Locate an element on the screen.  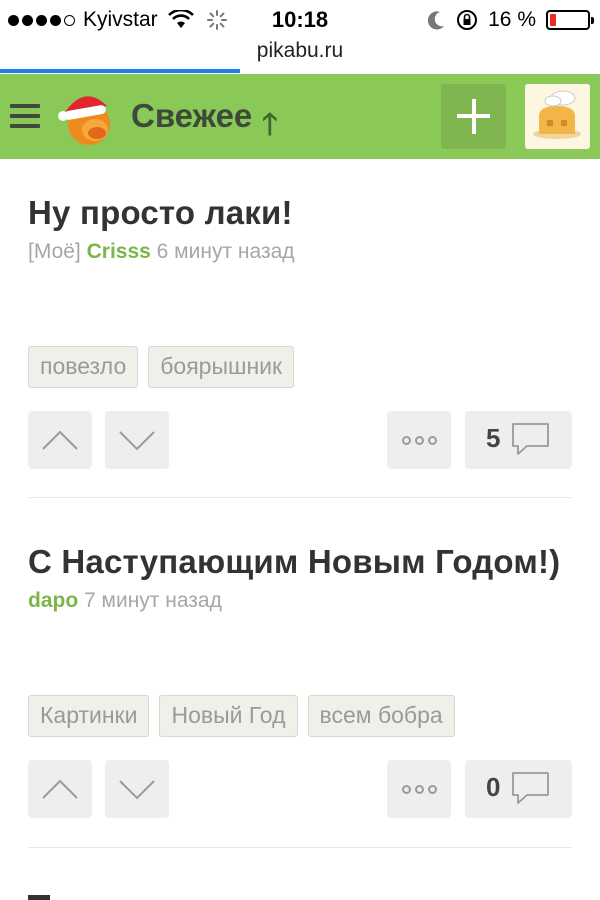
pikabu-logo is located at coordinates (86, 117).